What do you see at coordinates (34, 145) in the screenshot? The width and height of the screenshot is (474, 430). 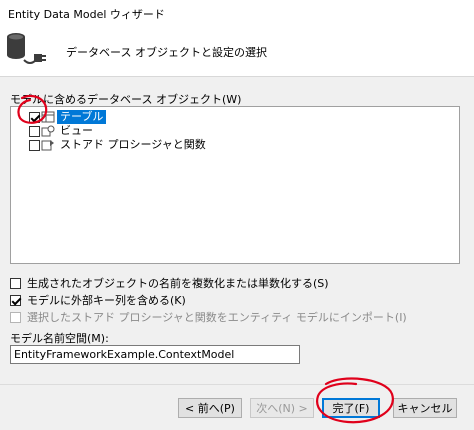 I see `stored-procedures-checkbox` at bounding box center [34, 145].